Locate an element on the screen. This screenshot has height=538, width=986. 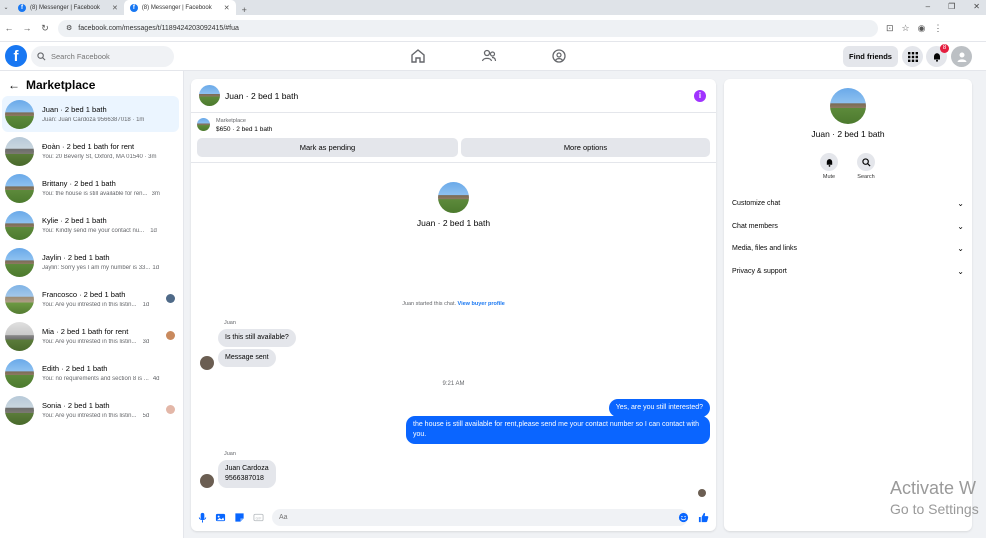
media-files-links-section: Media, files and links ⌄ is located at coordinates (848, 248).